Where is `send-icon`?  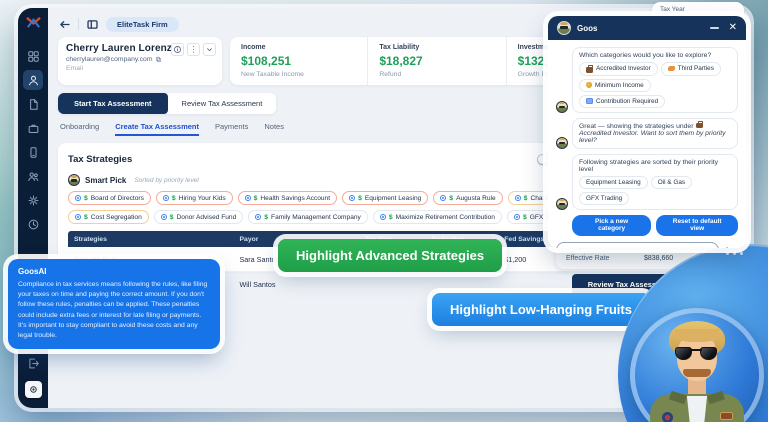 send-icon is located at coordinates (728, 247).